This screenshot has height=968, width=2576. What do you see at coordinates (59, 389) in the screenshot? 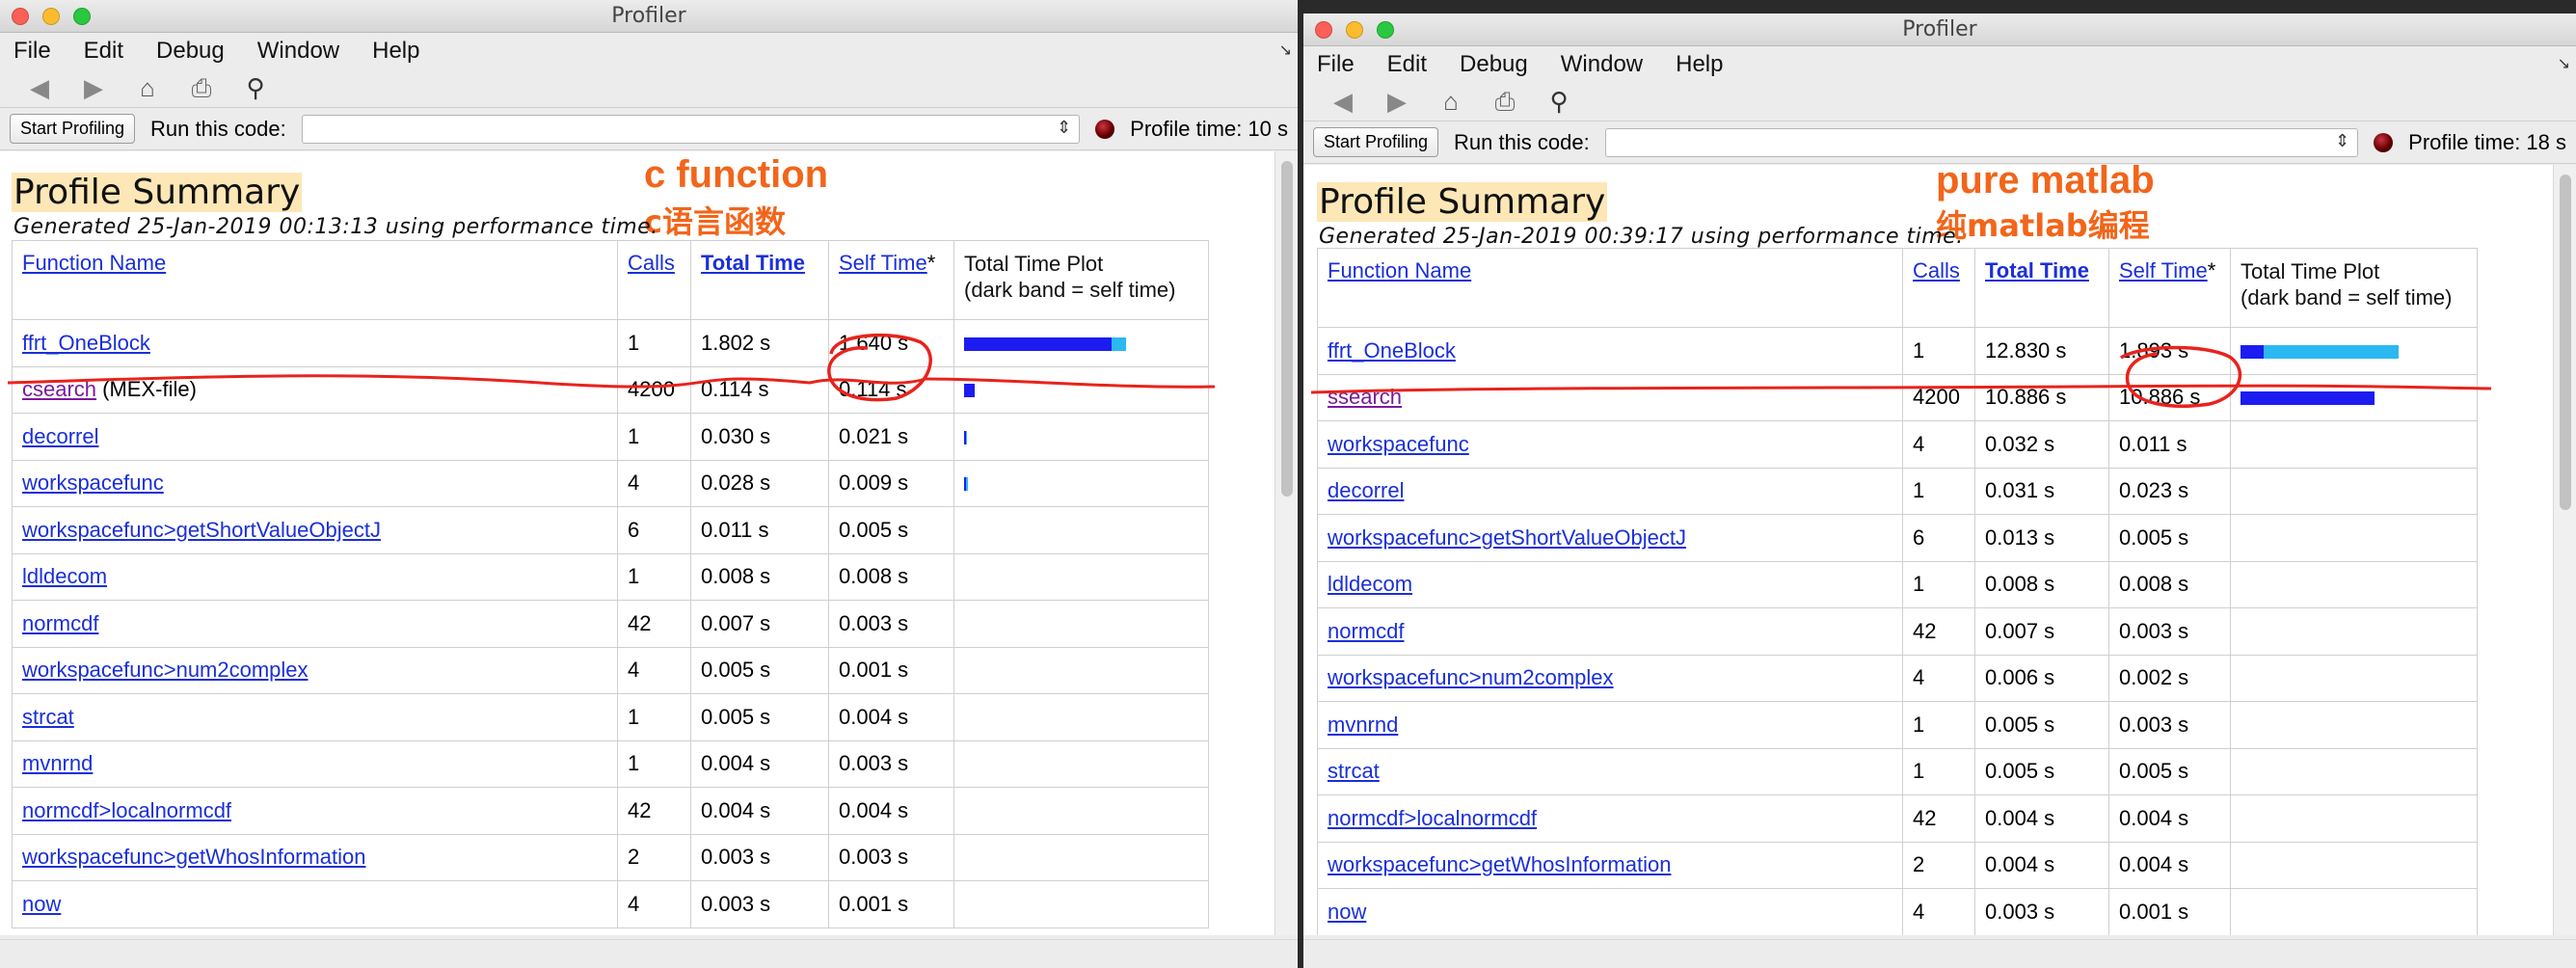
I see `function-link: csearch` at bounding box center [59, 389].